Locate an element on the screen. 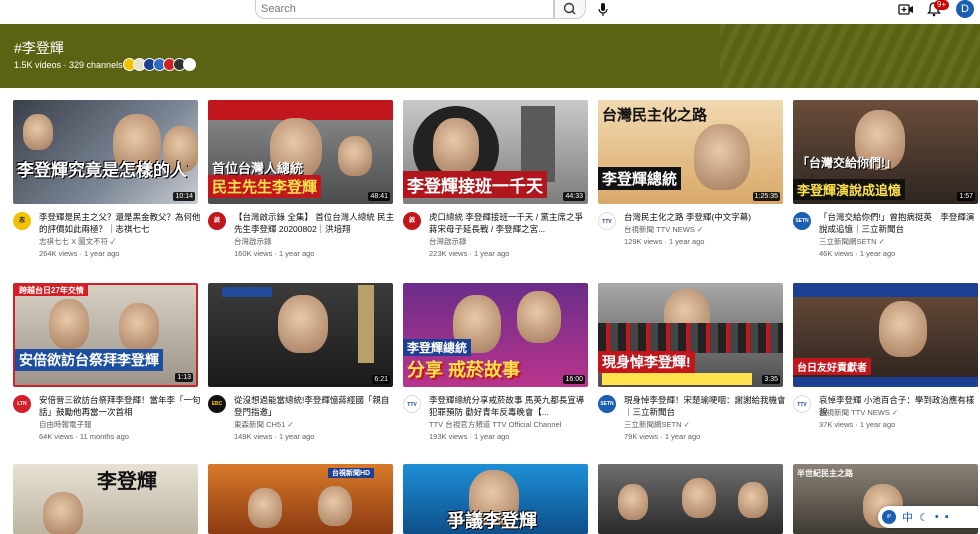 This screenshot has height=534, width=980. thumbnail-caption: 李登輝總統 is located at coordinates (640, 178).